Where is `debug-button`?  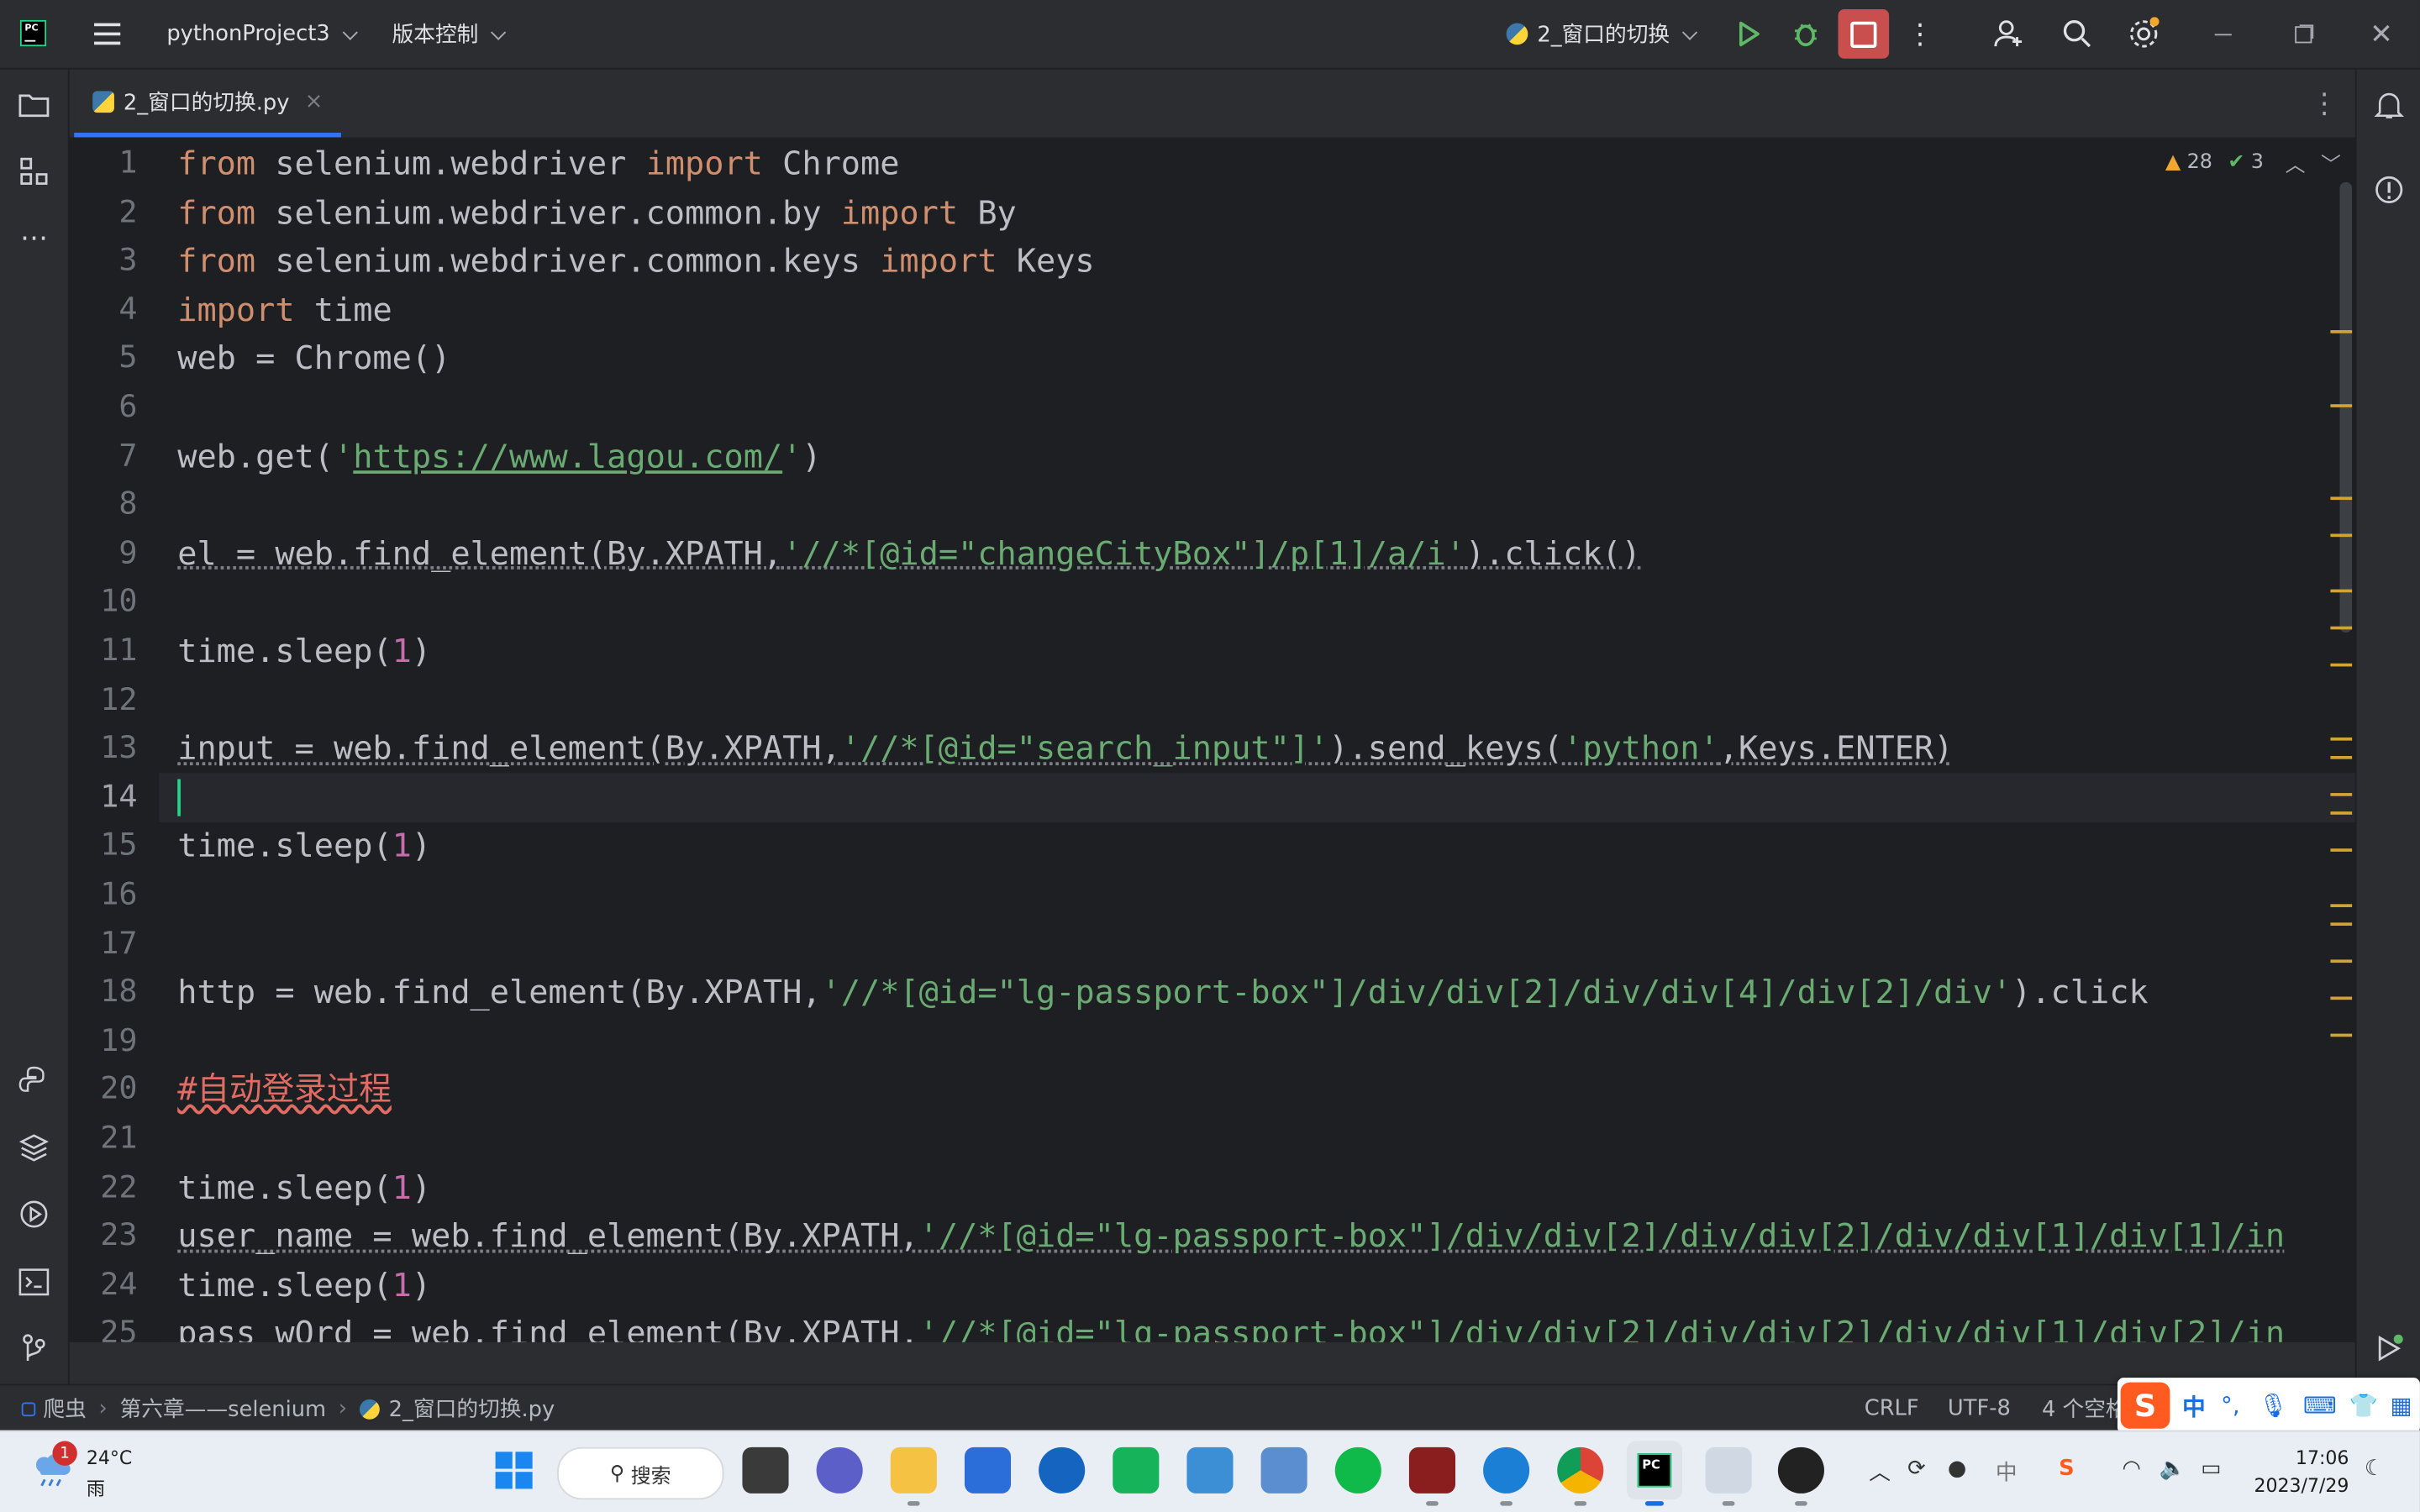
debug-button is located at coordinates (1805, 33).